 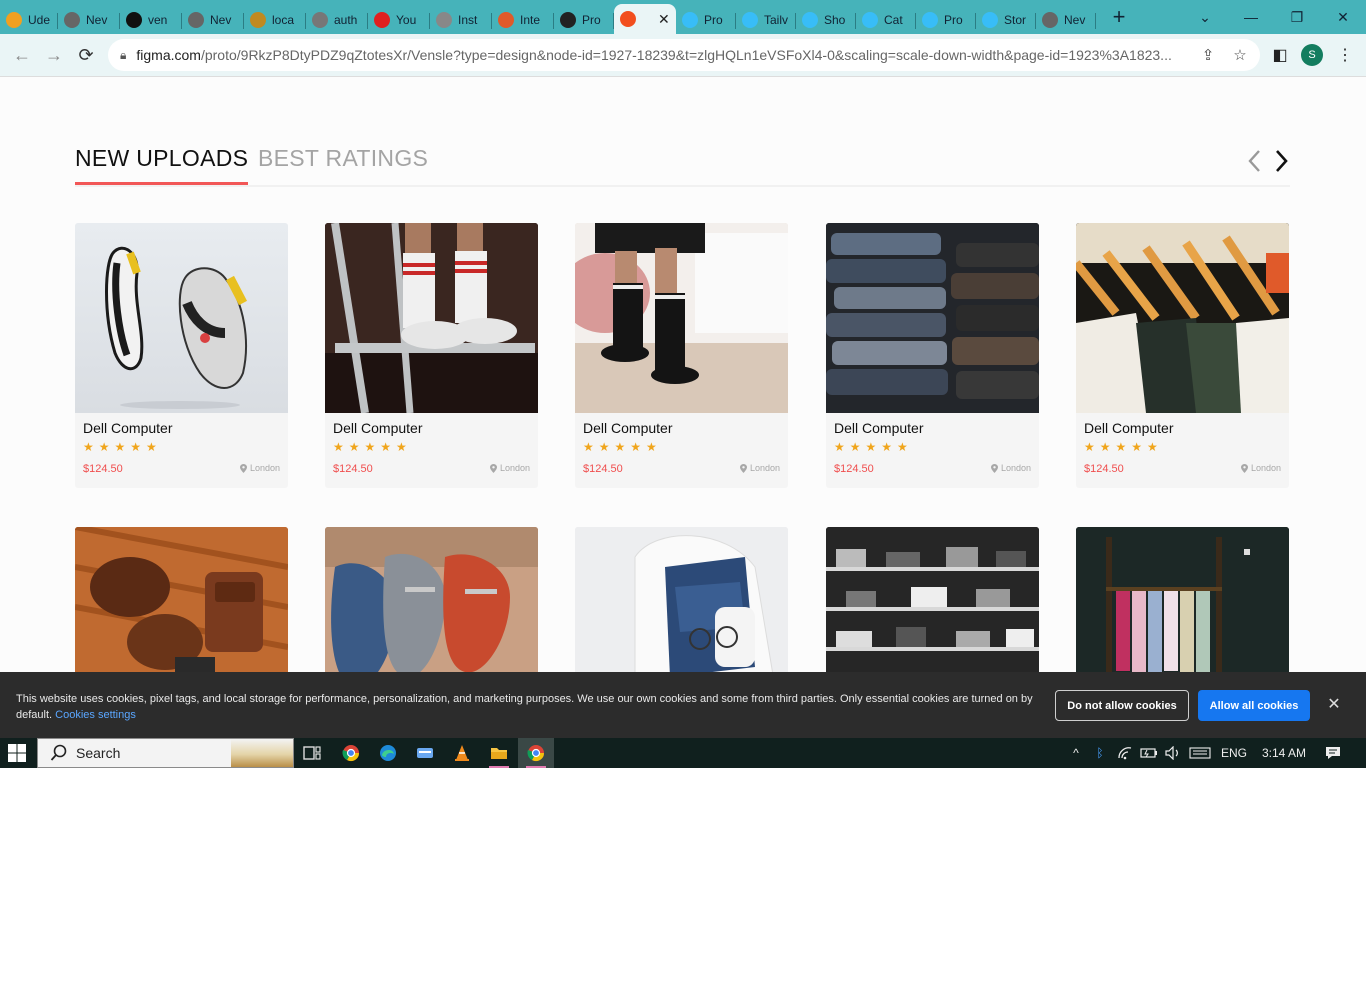 I want to click on browser-tab: Cat, so click(x=886, y=20).